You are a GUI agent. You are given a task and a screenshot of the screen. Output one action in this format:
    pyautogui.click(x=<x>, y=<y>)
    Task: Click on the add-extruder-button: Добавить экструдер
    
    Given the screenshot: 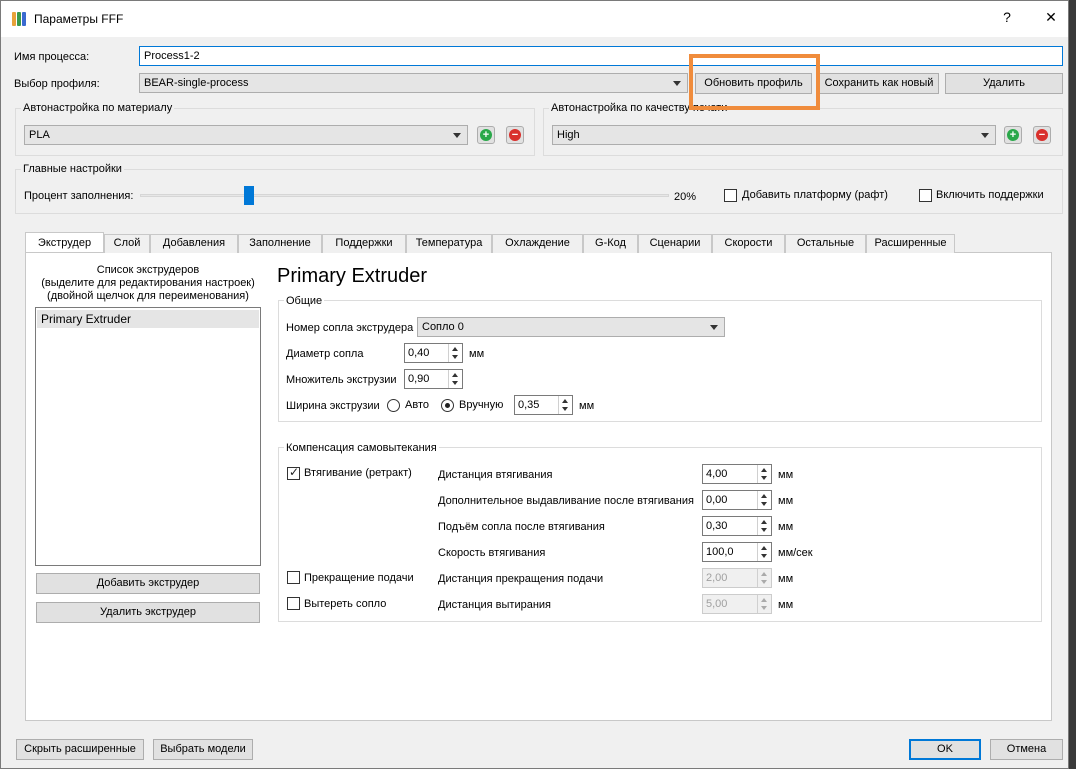 What is the action you would take?
    pyautogui.click(x=148, y=583)
    